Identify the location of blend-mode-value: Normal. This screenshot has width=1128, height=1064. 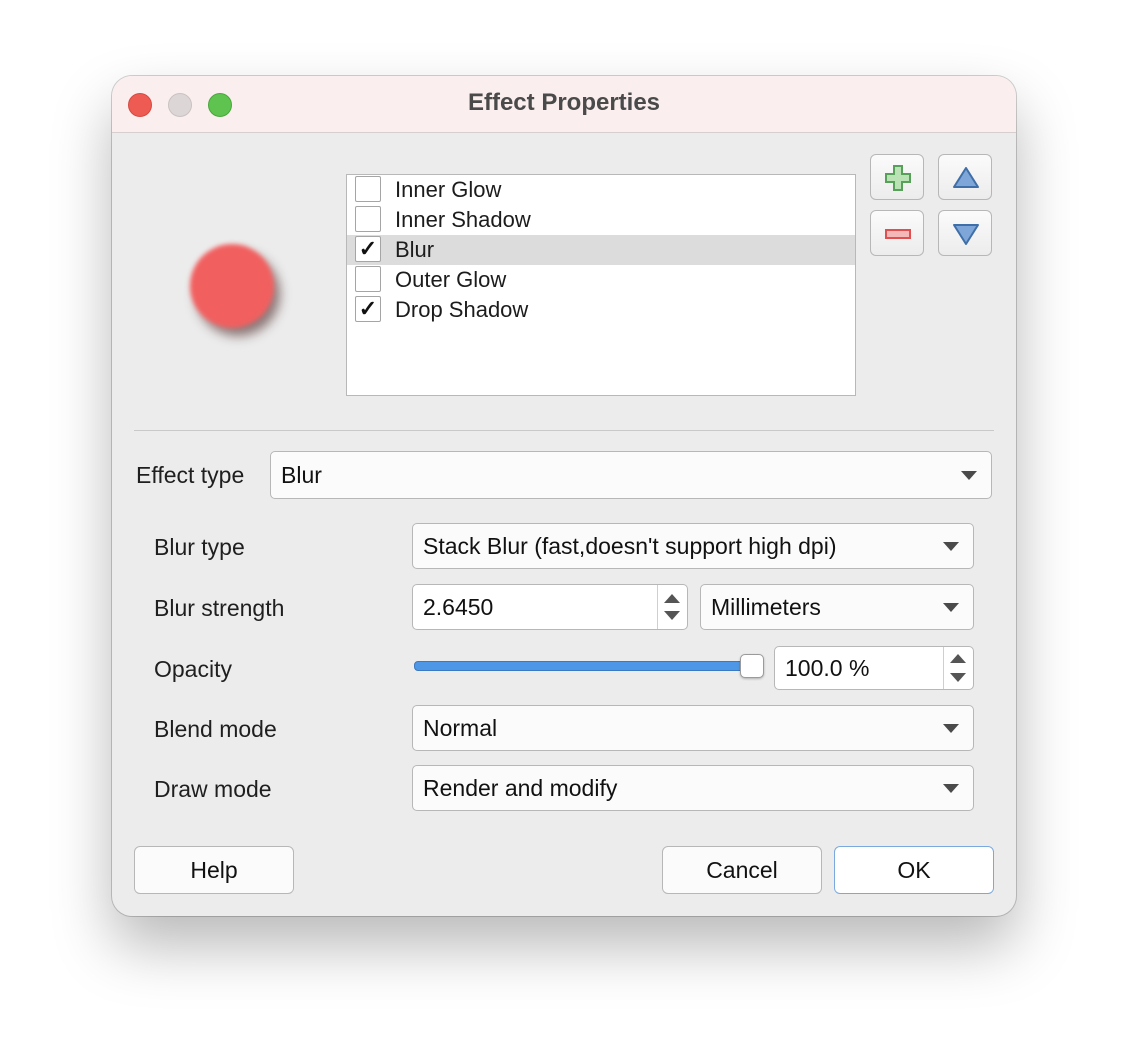
(460, 728).